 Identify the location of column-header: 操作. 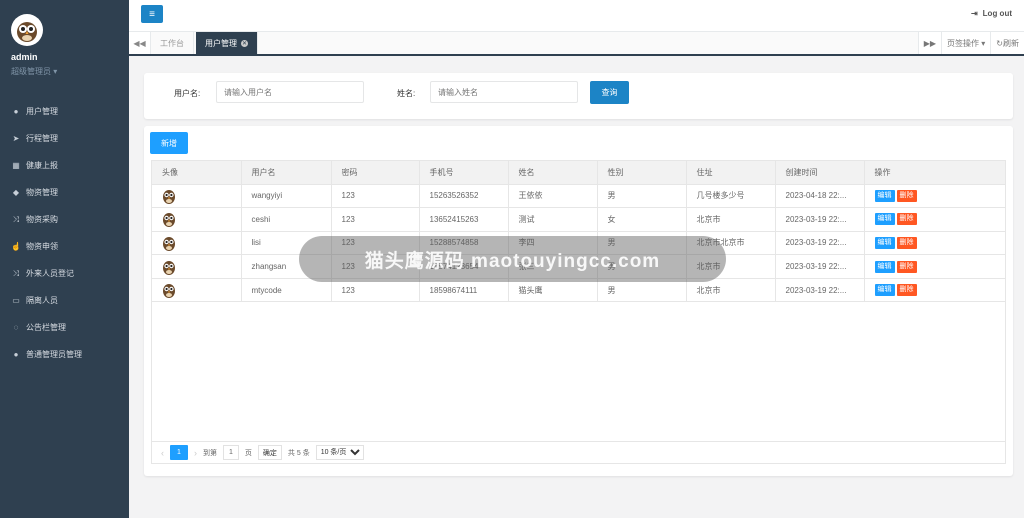
(934, 173).